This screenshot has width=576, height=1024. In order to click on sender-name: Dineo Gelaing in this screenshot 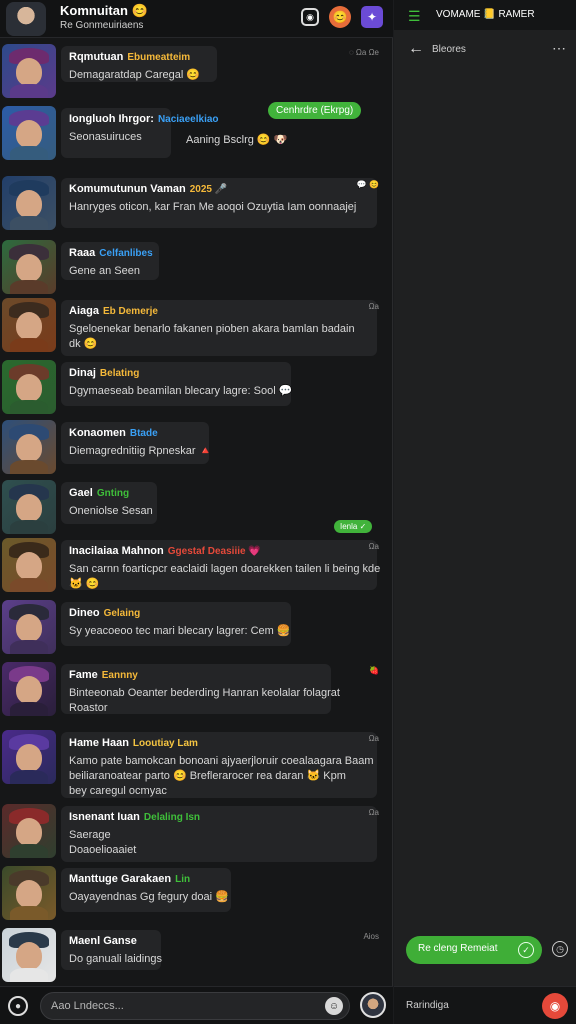, I will do `click(176, 613)`.